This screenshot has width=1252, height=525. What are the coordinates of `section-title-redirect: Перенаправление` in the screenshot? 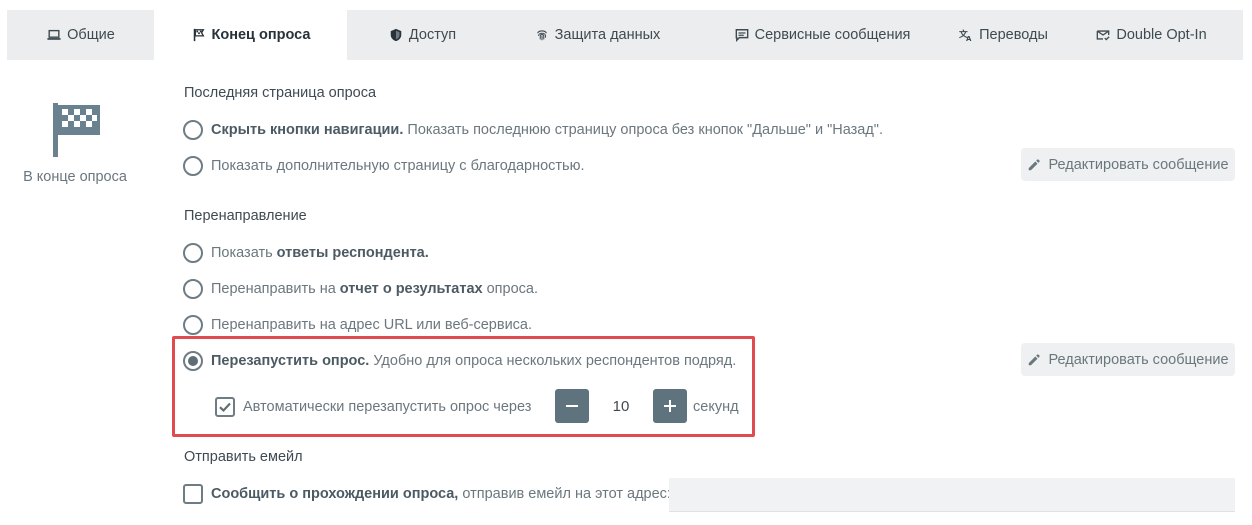 It's located at (245, 216).